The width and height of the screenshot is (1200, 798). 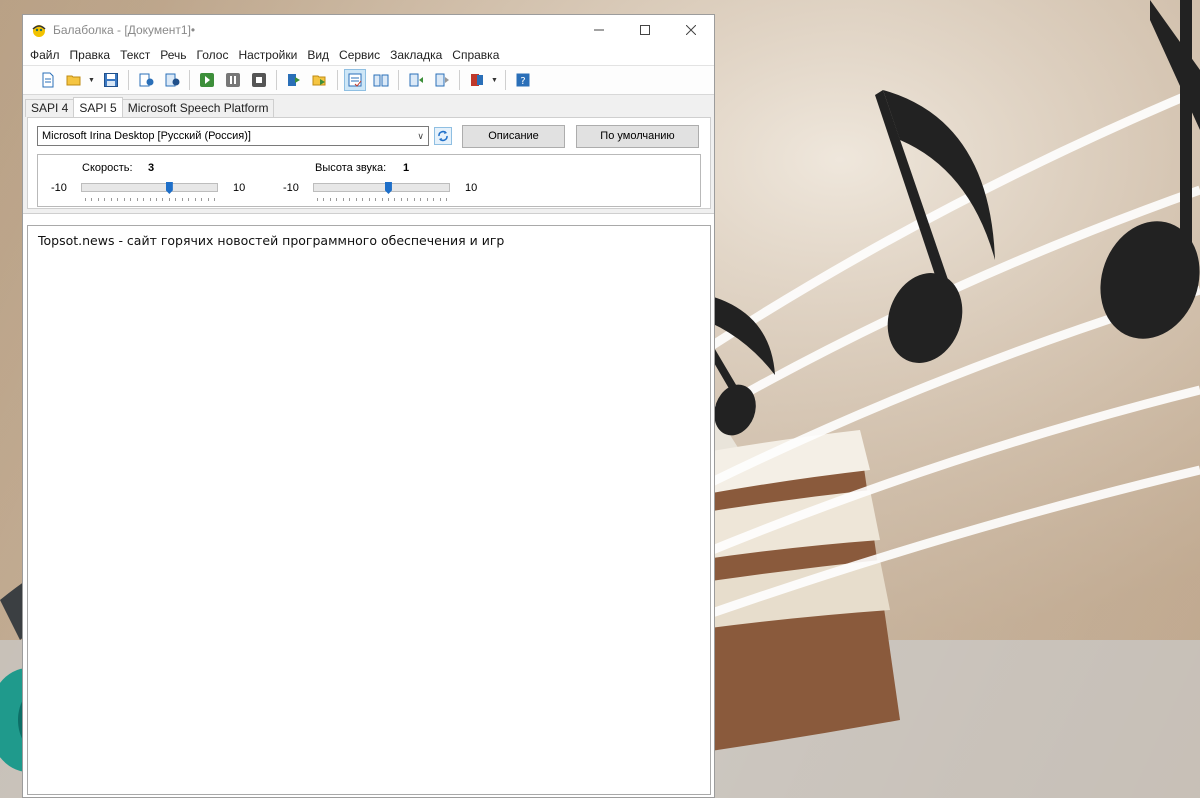 I want to click on stop-icon, so click(x=259, y=80).